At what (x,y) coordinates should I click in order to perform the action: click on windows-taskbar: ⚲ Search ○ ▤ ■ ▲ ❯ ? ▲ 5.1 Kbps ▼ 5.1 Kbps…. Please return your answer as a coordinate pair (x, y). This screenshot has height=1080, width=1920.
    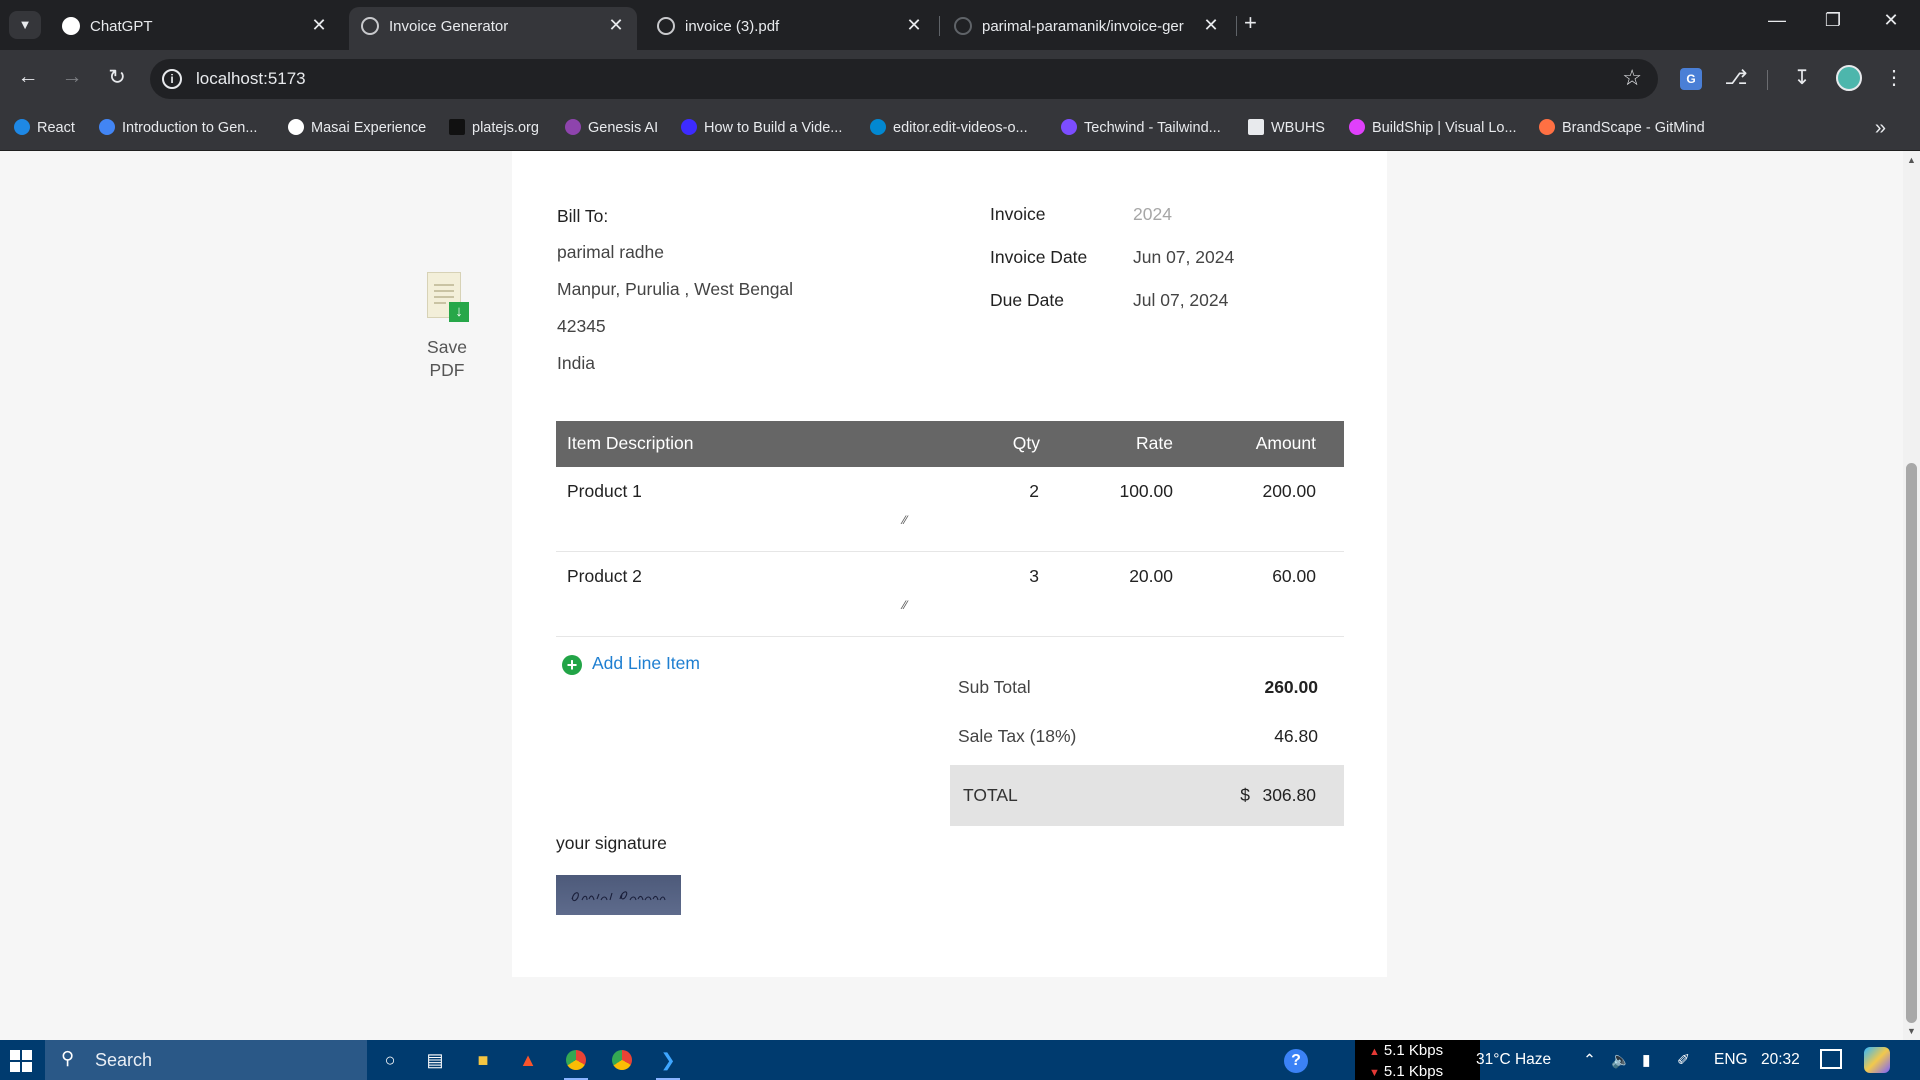
    Looking at the image, I should click on (960, 1060).